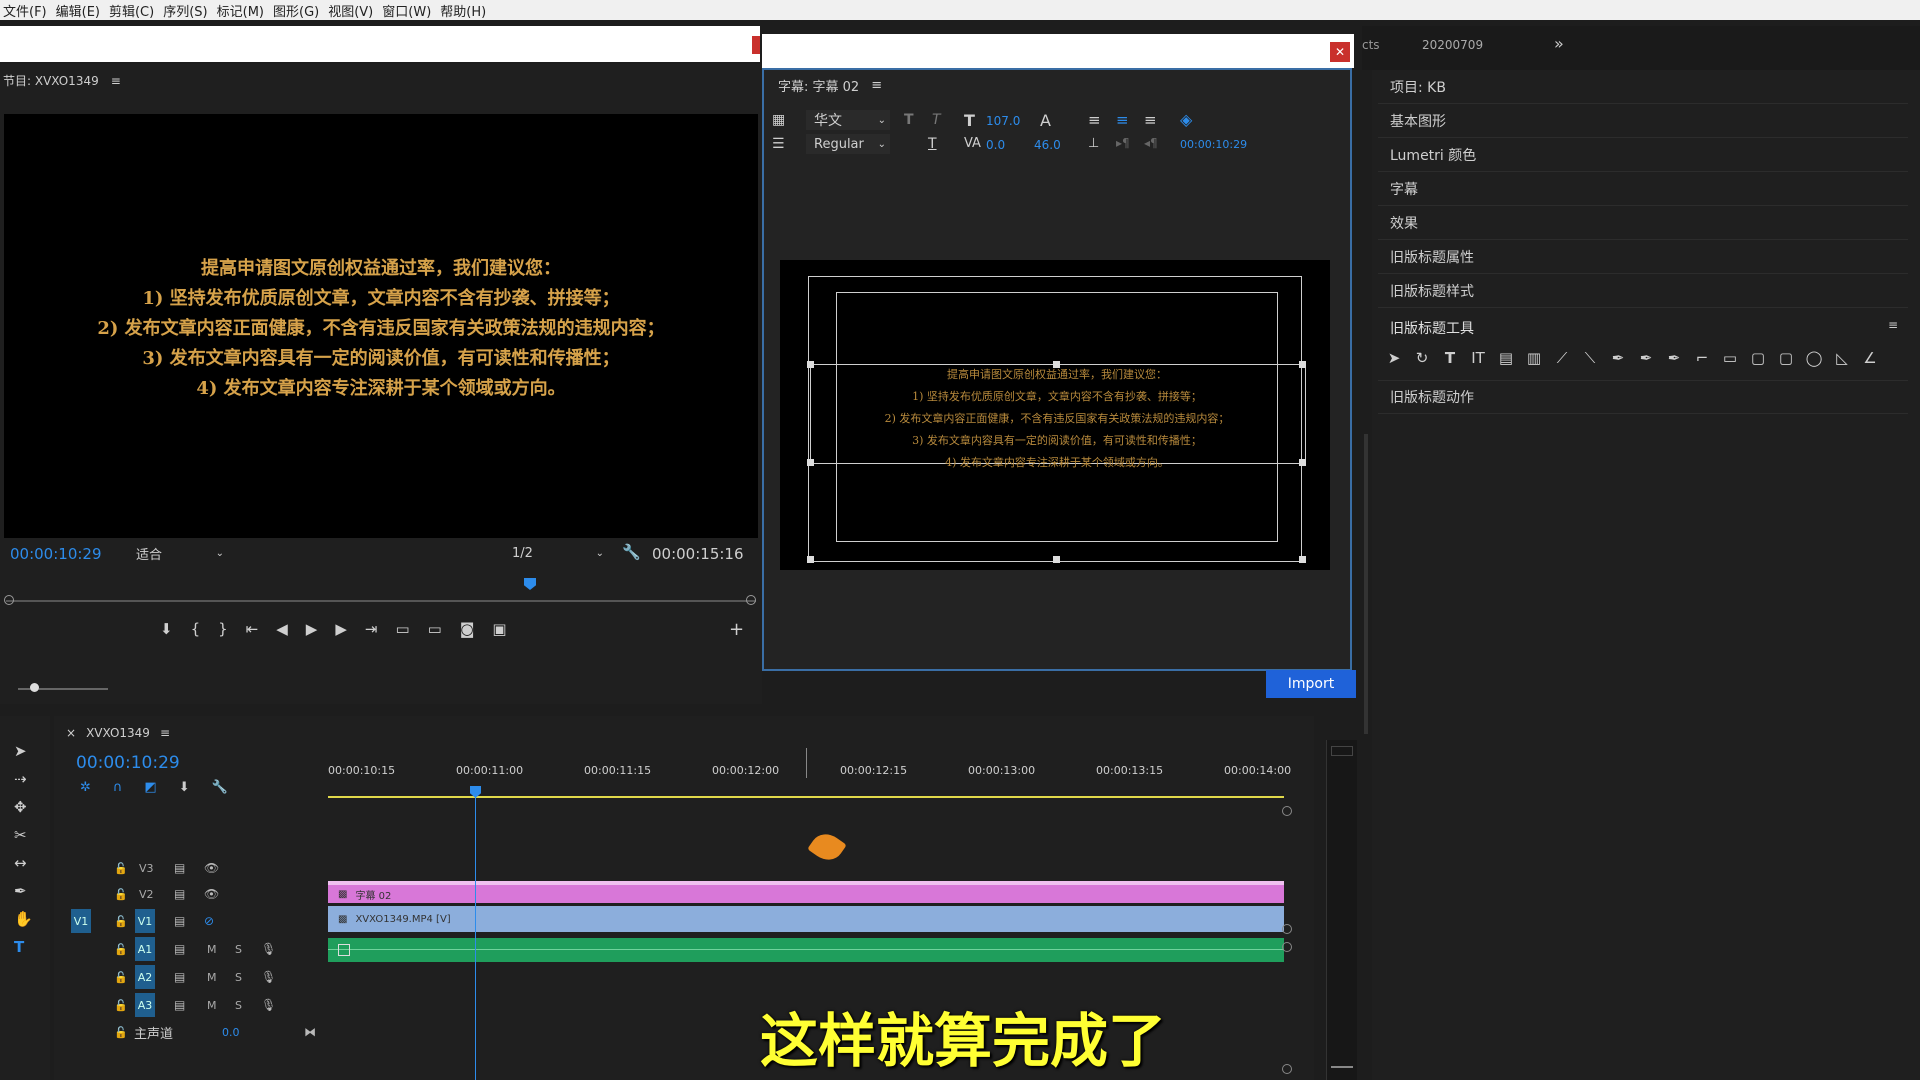 The image size is (1920, 1080). Describe the element at coordinates (310, 1032) in the screenshot. I see `go-to-end-icon: ⧓` at that location.